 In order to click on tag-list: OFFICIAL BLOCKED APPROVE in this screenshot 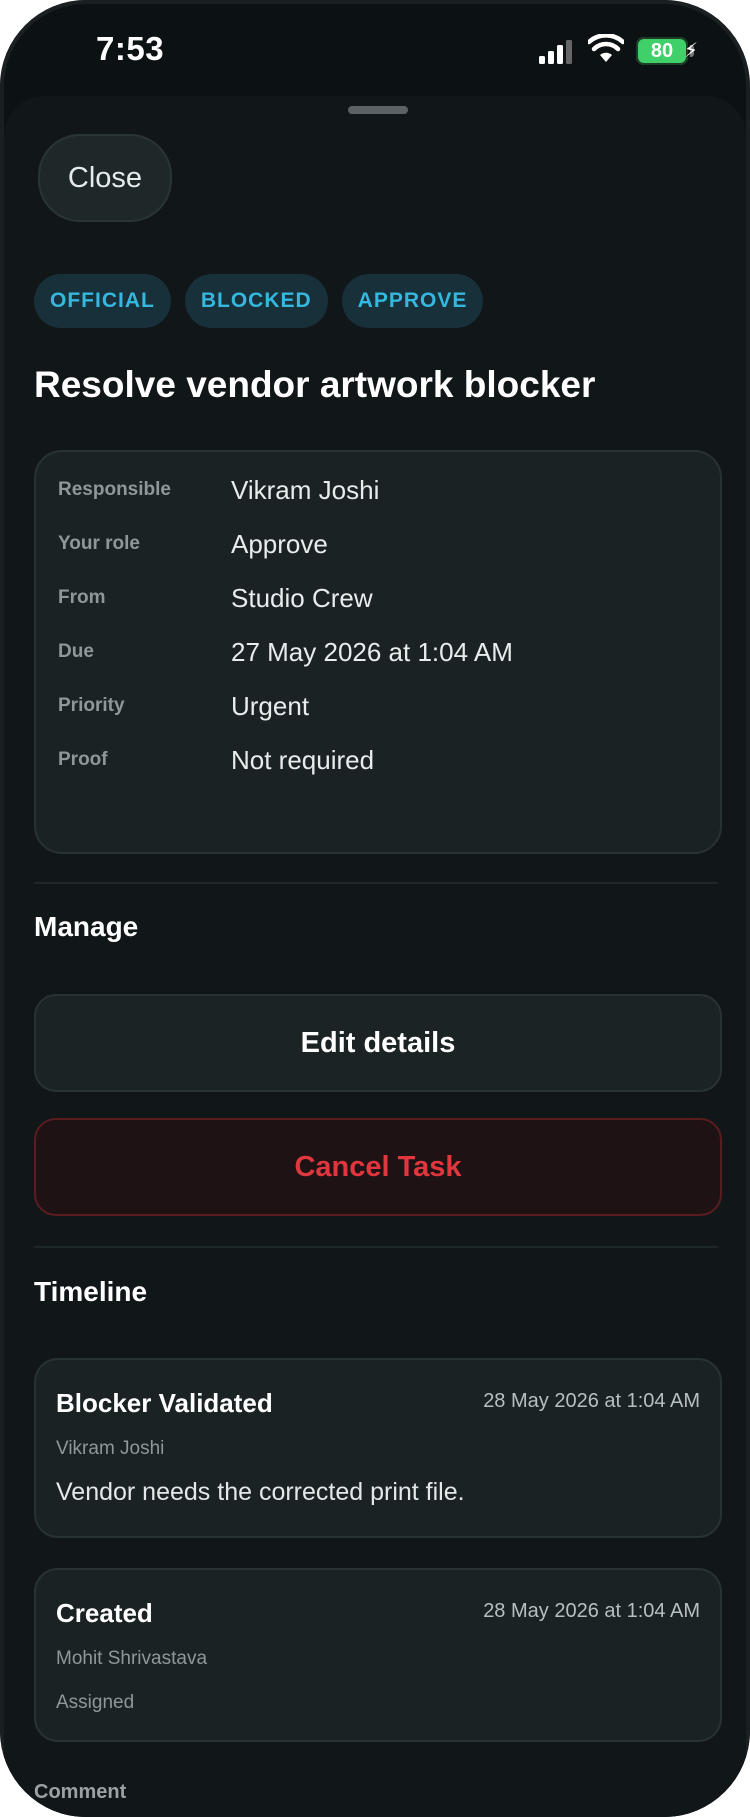, I will do `click(259, 301)`.